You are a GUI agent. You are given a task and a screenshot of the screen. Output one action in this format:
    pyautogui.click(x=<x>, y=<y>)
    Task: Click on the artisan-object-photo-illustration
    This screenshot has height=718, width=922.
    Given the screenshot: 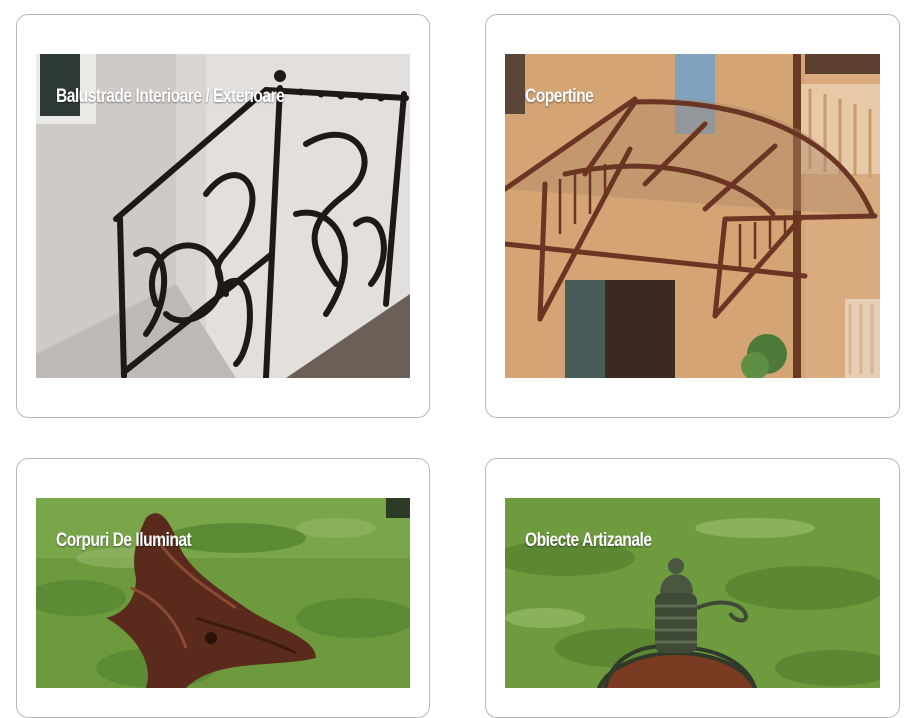 What is the action you would take?
    pyautogui.click(x=692, y=593)
    